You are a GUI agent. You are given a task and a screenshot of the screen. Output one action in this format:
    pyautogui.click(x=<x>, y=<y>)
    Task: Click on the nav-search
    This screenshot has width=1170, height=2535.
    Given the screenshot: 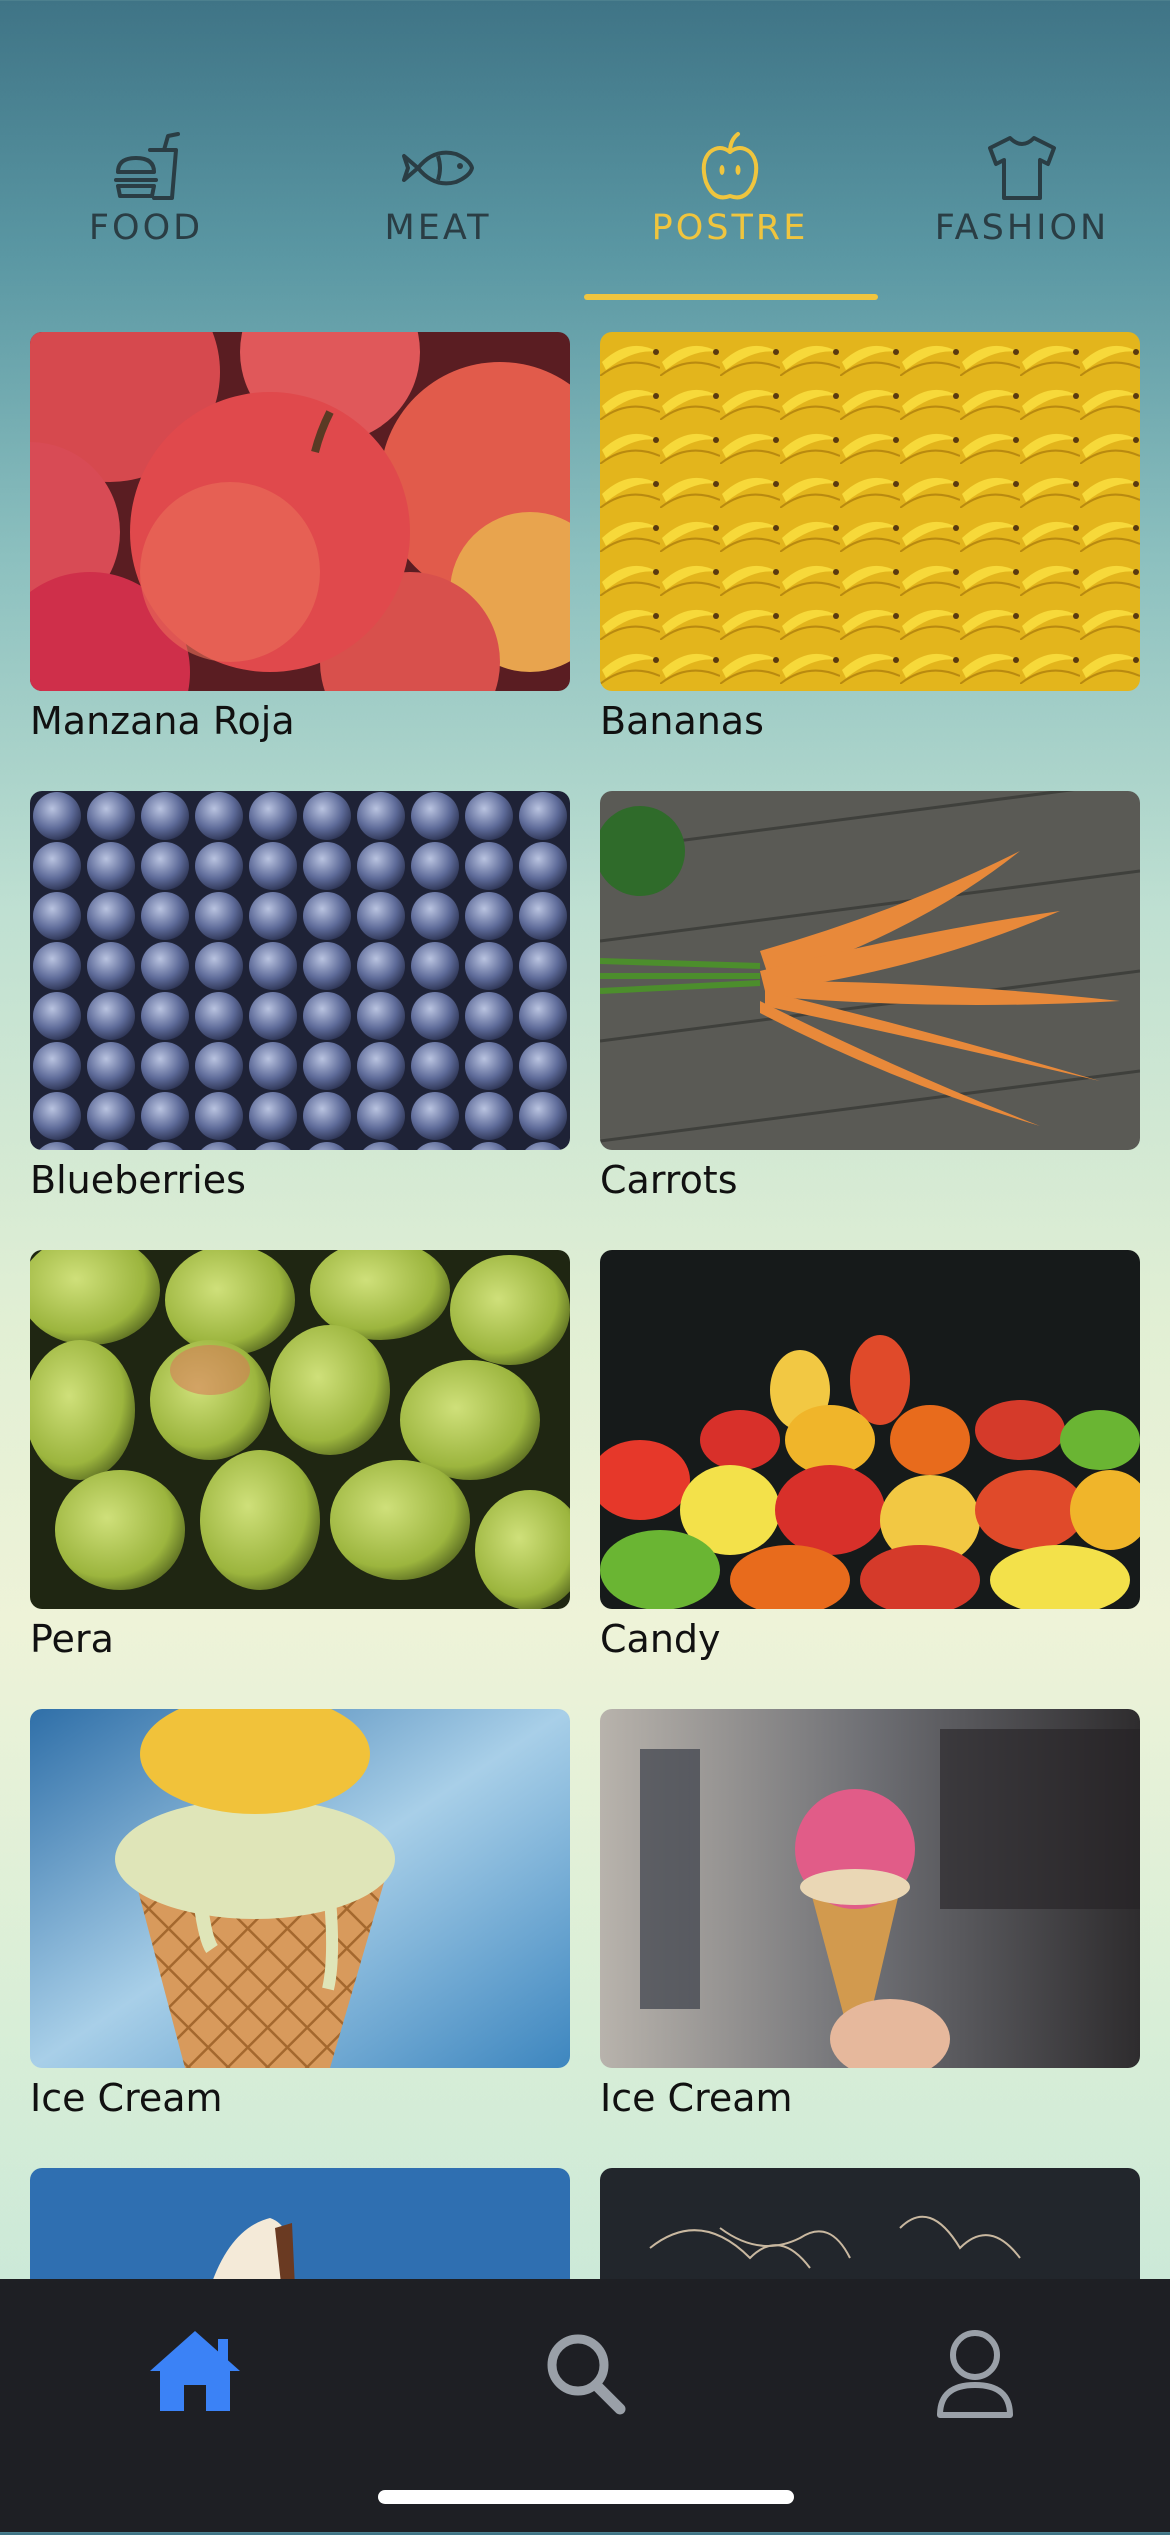 What is the action you would take?
    pyautogui.click(x=585, y=2374)
    